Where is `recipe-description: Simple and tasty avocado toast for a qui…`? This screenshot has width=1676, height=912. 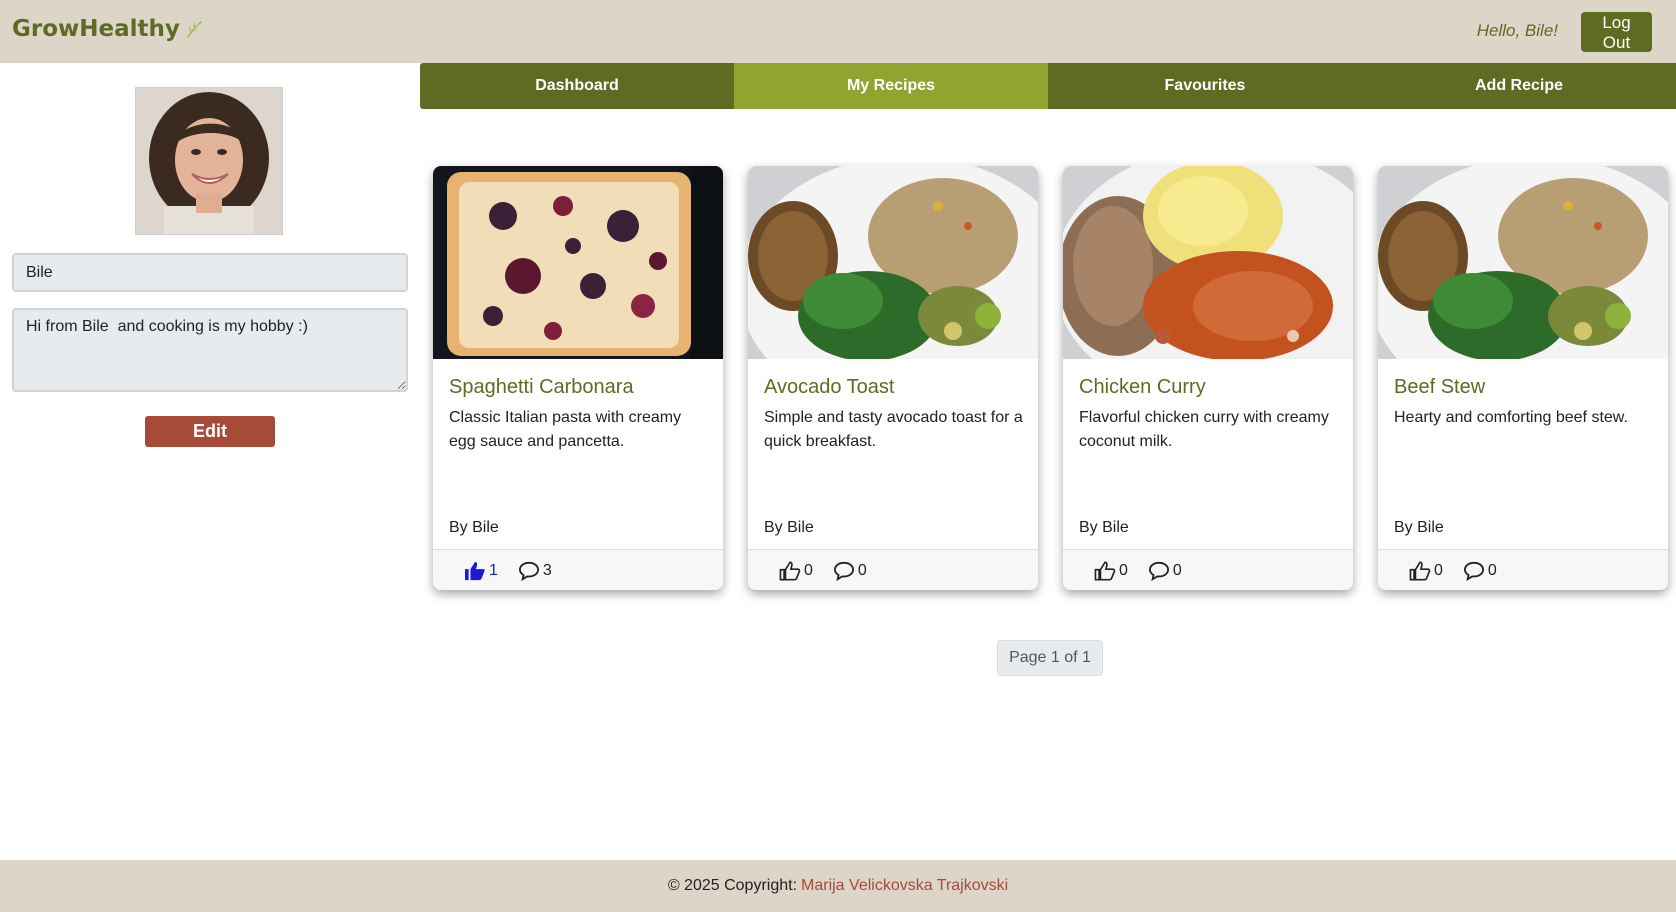 recipe-description: Simple and tasty avocado toast for a qui… is located at coordinates (893, 429).